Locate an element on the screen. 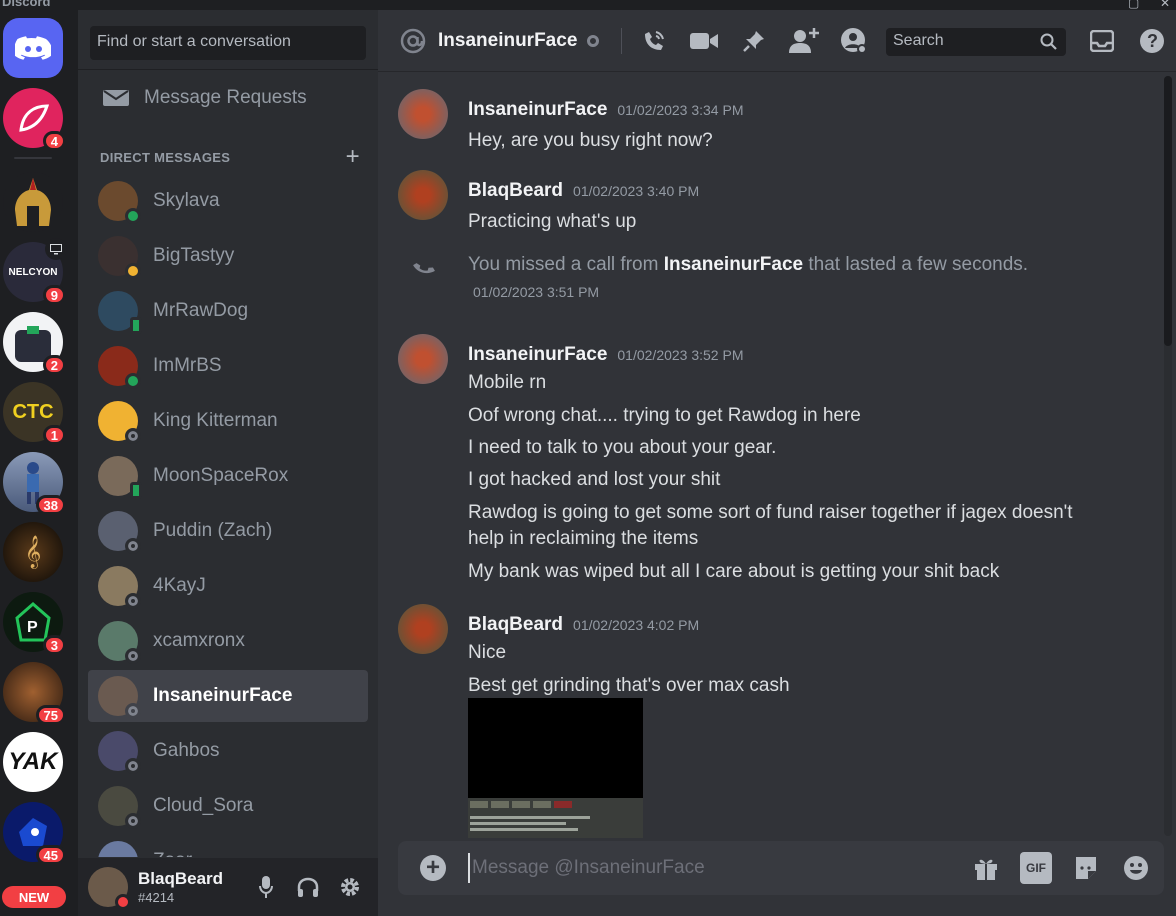  dm-item: Skylava is located at coordinates (228, 201).